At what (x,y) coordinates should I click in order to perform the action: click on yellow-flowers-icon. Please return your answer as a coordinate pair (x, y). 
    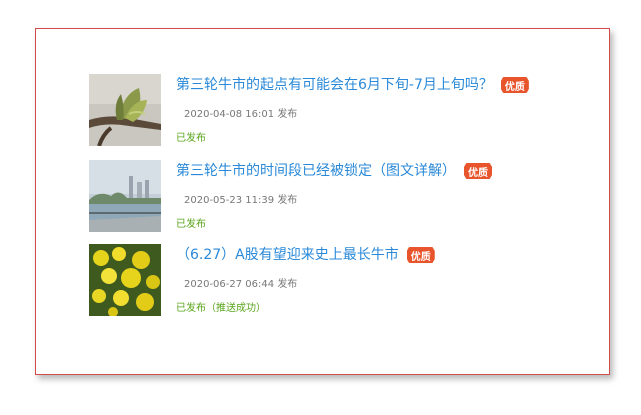
    Looking at the image, I should click on (125, 280).